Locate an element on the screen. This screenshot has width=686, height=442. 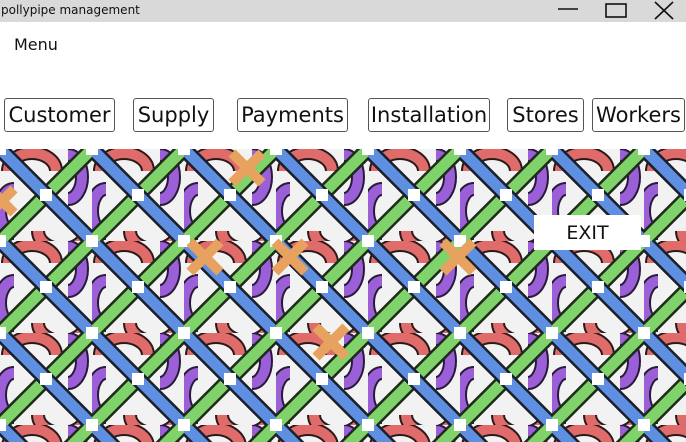
workers-button: Workers is located at coordinates (638, 115).